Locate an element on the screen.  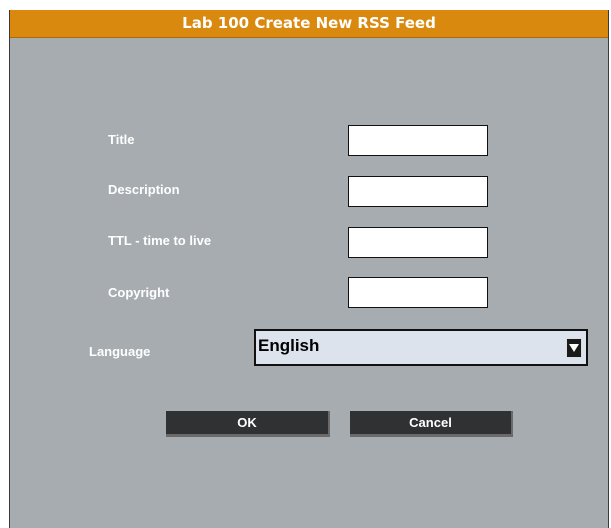
title-input is located at coordinates (418, 140).